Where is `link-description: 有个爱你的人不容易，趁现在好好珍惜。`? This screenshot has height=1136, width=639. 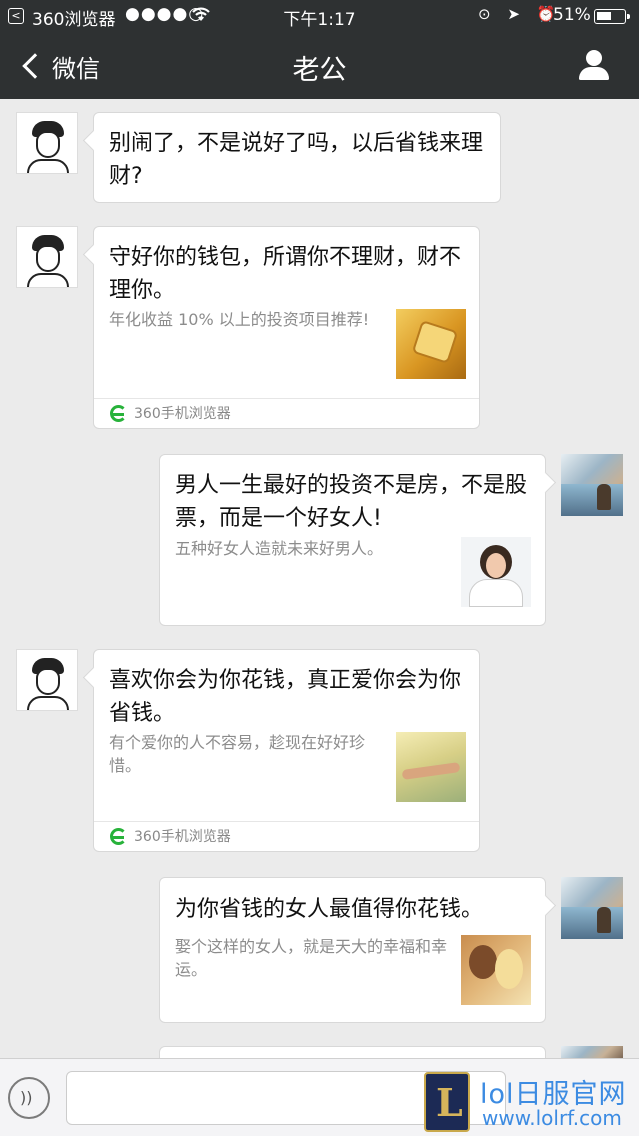 link-description: 有个爱你的人不容易，趁现在好好珍惜。 is located at coordinates (237, 754).